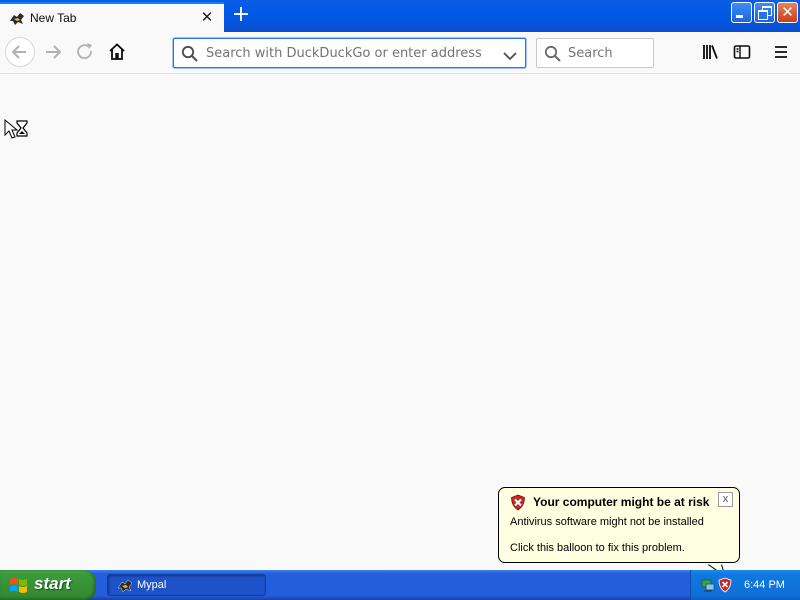  I want to click on menu-button, so click(781, 52).